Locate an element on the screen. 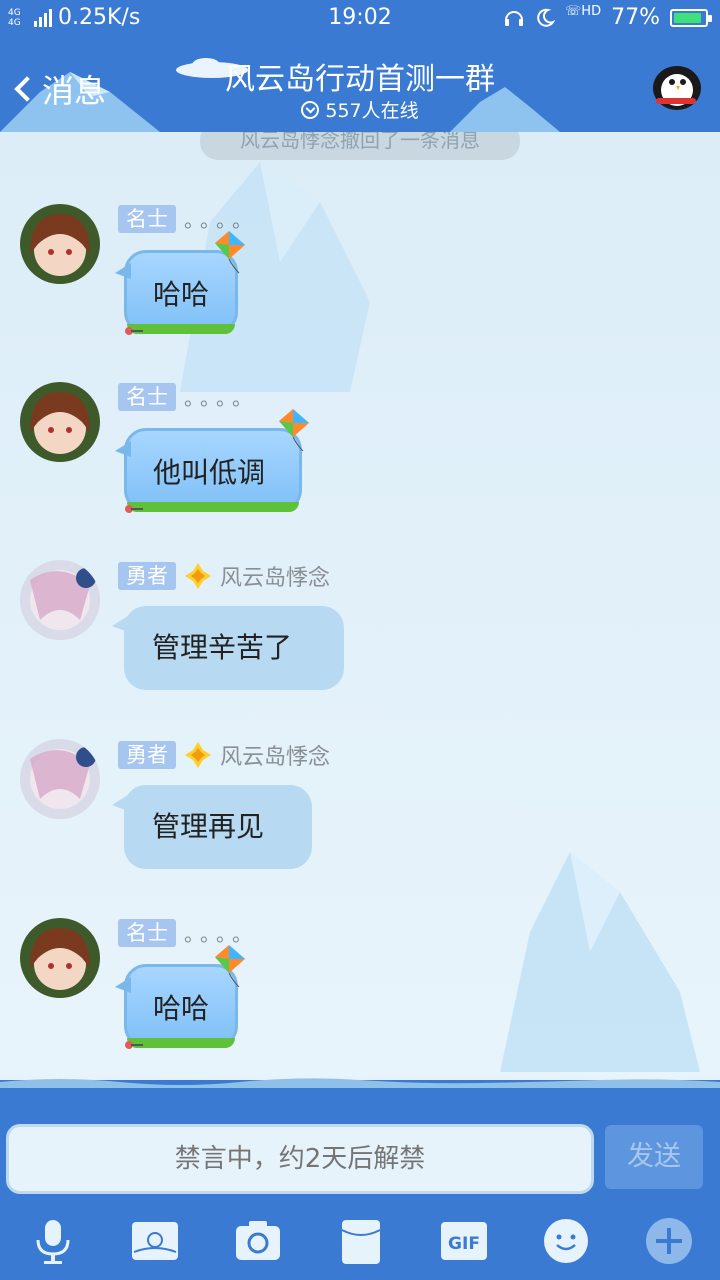 Image resolution: width=720 pixels, height=1280 pixels. online-count: 557人在线 is located at coordinates (360, 109).